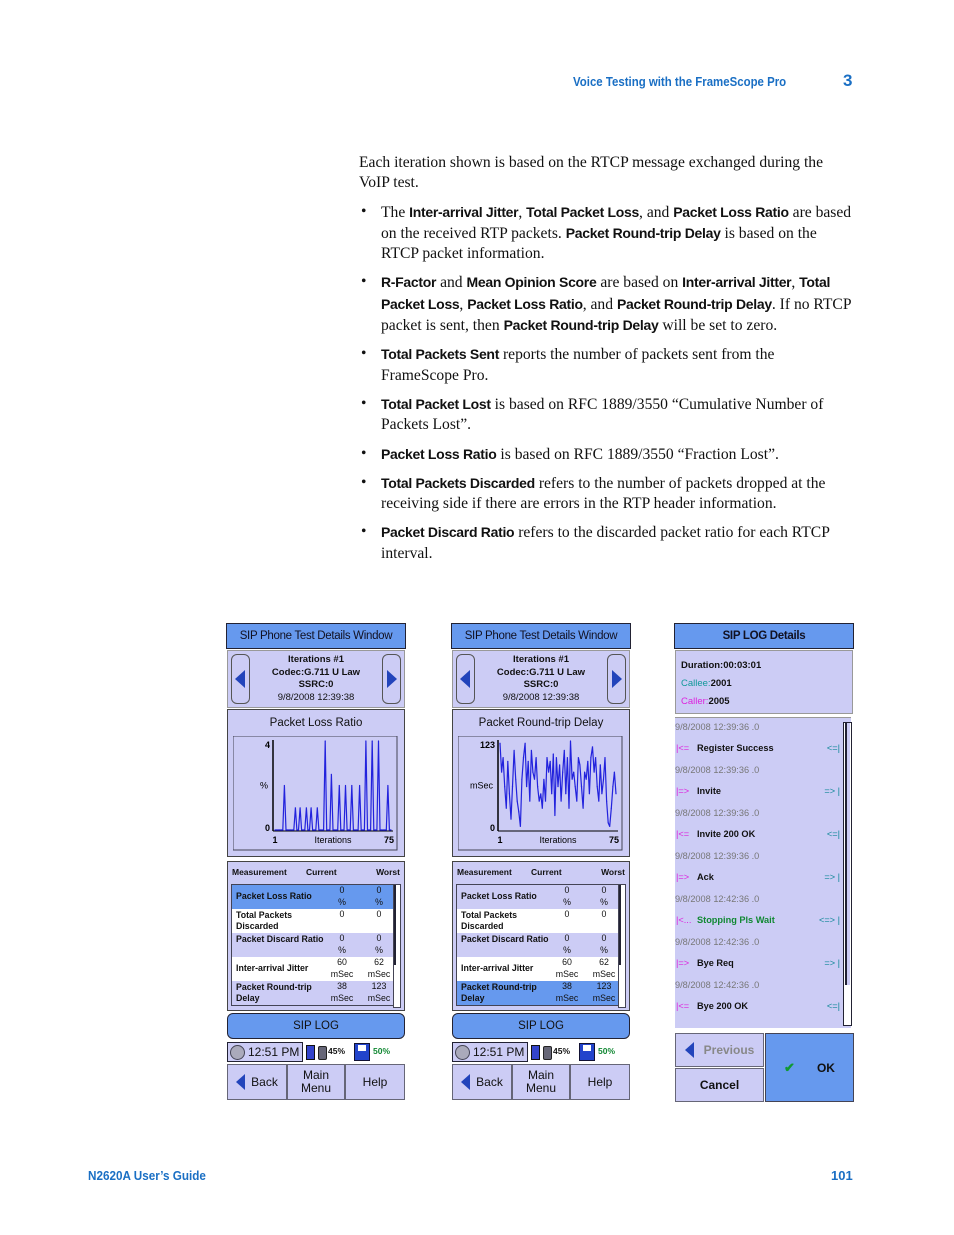 The height and width of the screenshot is (1235, 954). I want to click on iteration-timestamp: 9/8/2008 12:39:38, so click(541, 697).